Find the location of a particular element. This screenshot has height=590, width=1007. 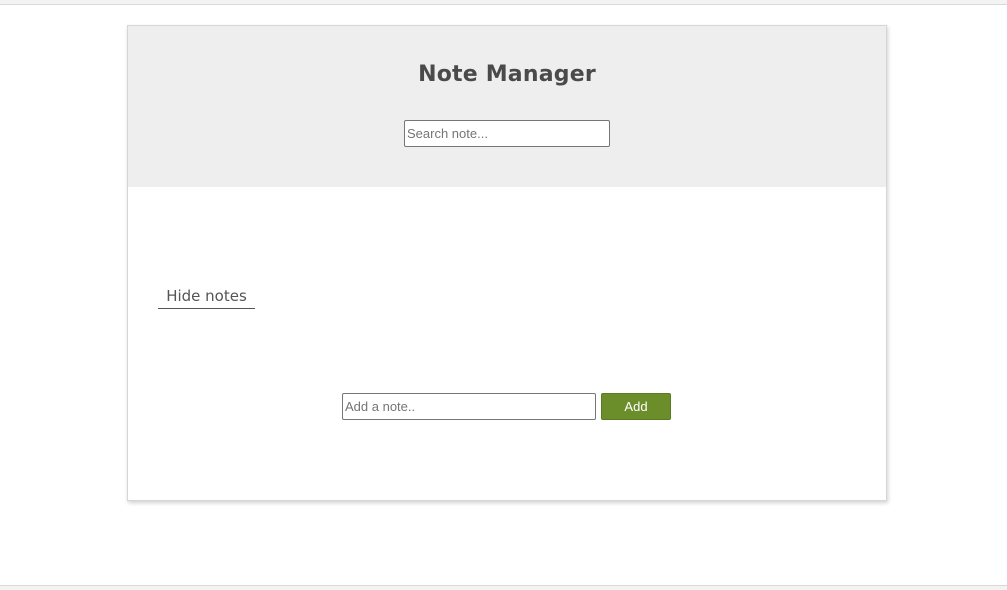

hide-notes-button: Hide notes is located at coordinates (206, 296).